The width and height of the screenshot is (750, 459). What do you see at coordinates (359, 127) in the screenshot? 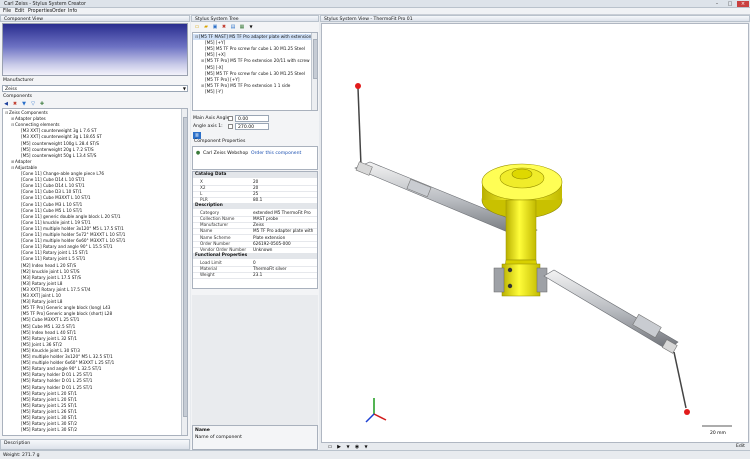
I see `stylus-shaft-upper` at bounding box center [359, 127].